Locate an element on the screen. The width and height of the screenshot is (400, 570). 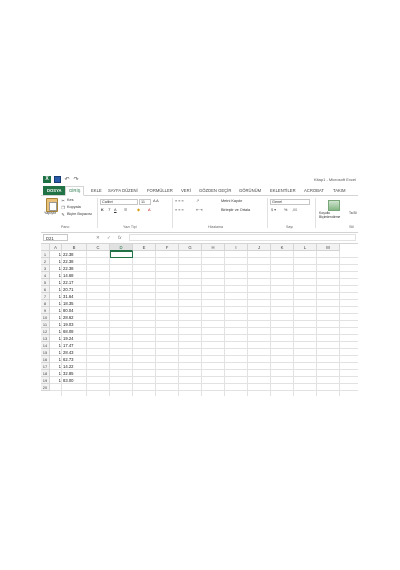
cell-b4: 14.68 is located at coordinates (74, 275).